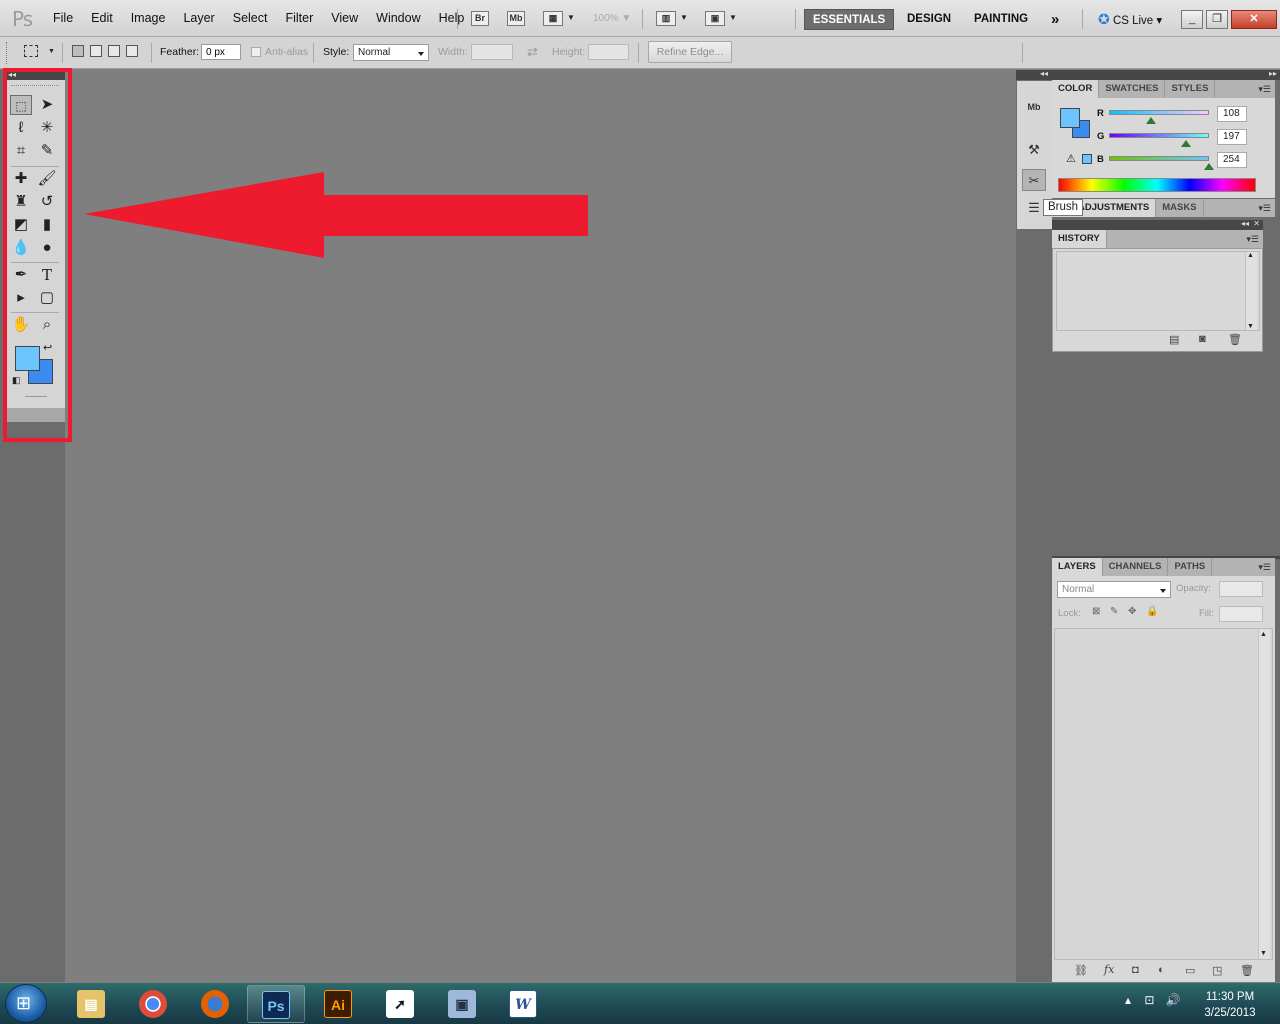 The image size is (1280, 1024). What do you see at coordinates (96, 51) in the screenshot?
I see `add-selection-icon` at bounding box center [96, 51].